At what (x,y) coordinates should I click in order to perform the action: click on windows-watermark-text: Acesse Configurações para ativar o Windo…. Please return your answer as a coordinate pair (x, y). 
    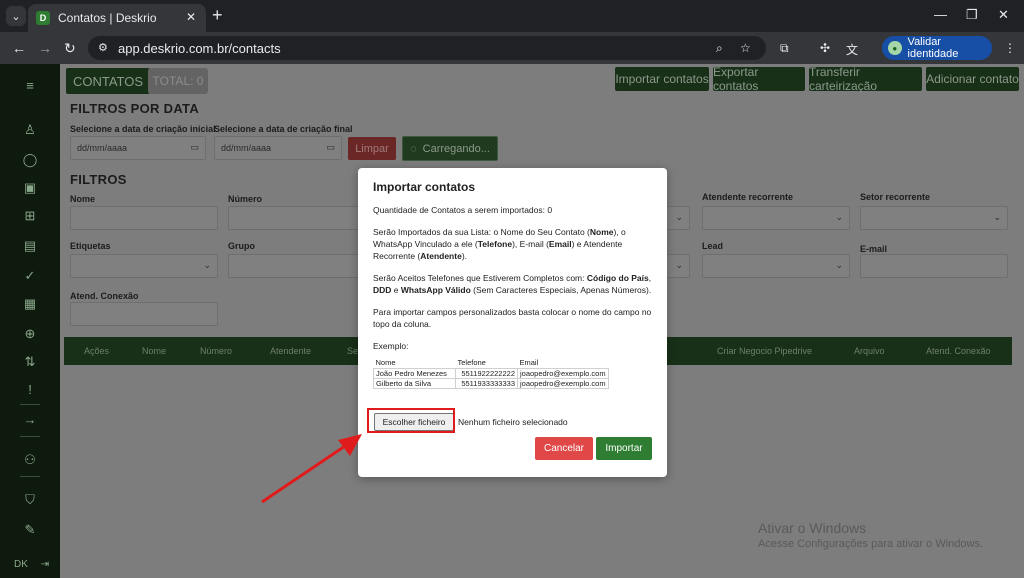
    Looking at the image, I should click on (870, 544).